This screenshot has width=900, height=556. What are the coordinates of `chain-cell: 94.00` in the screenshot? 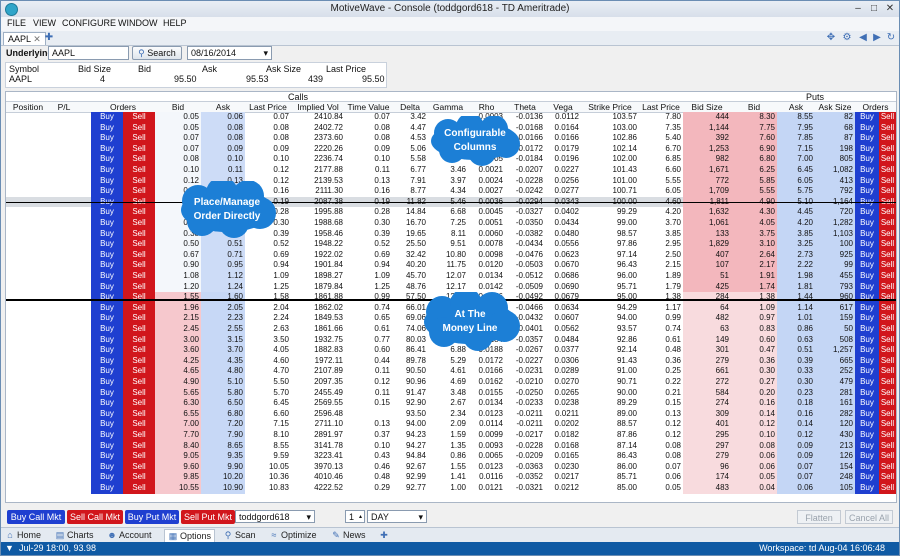 It's located at (610, 318).